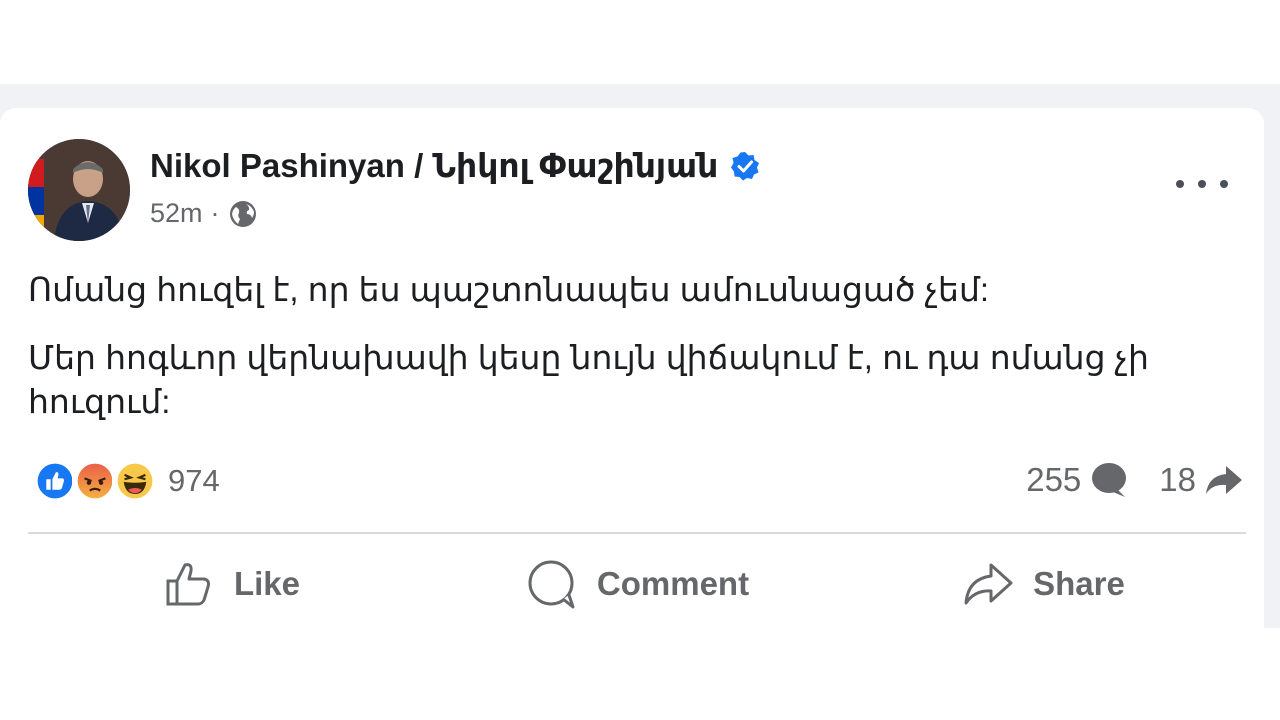 The height and width of the screenshot is (720, 1280). I want to click on post-time: 52m, so click(176, 213).